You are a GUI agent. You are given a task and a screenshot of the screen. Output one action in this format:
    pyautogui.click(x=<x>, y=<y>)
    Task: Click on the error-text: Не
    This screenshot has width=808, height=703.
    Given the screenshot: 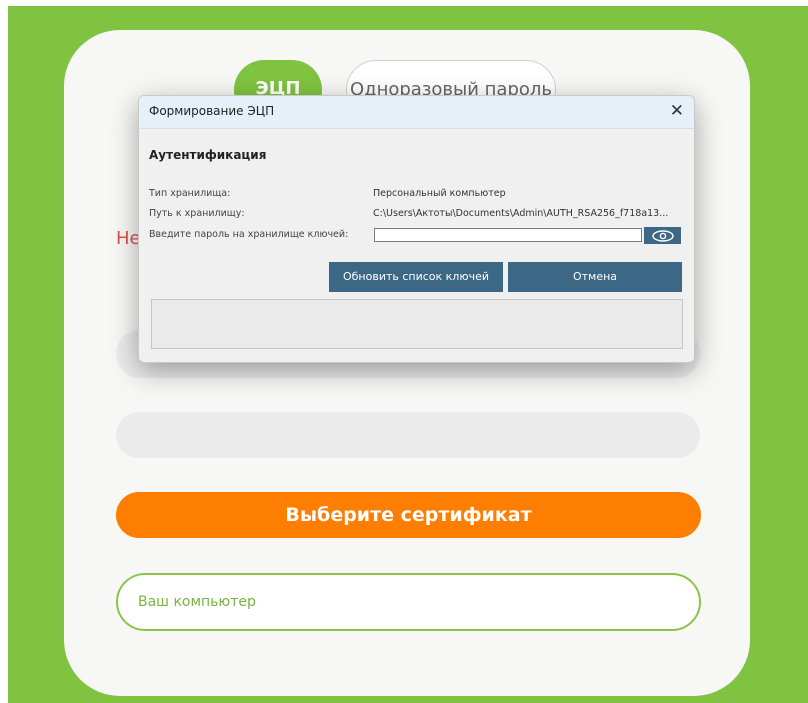 What is the action you would take?
    pyautogui.click(x=128, y=238)
    